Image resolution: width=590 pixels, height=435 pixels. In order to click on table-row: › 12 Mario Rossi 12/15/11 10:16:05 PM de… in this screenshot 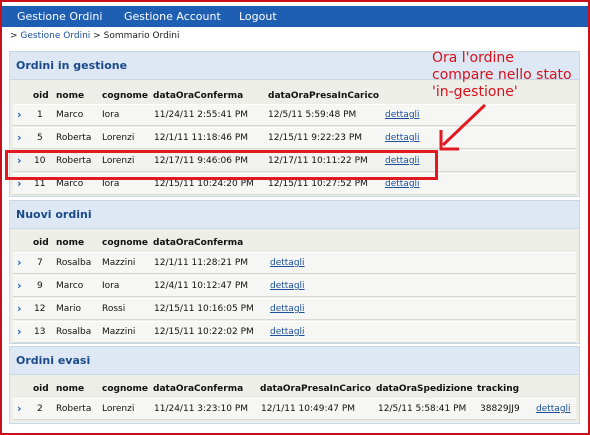, I will do `click(294, 309)`.